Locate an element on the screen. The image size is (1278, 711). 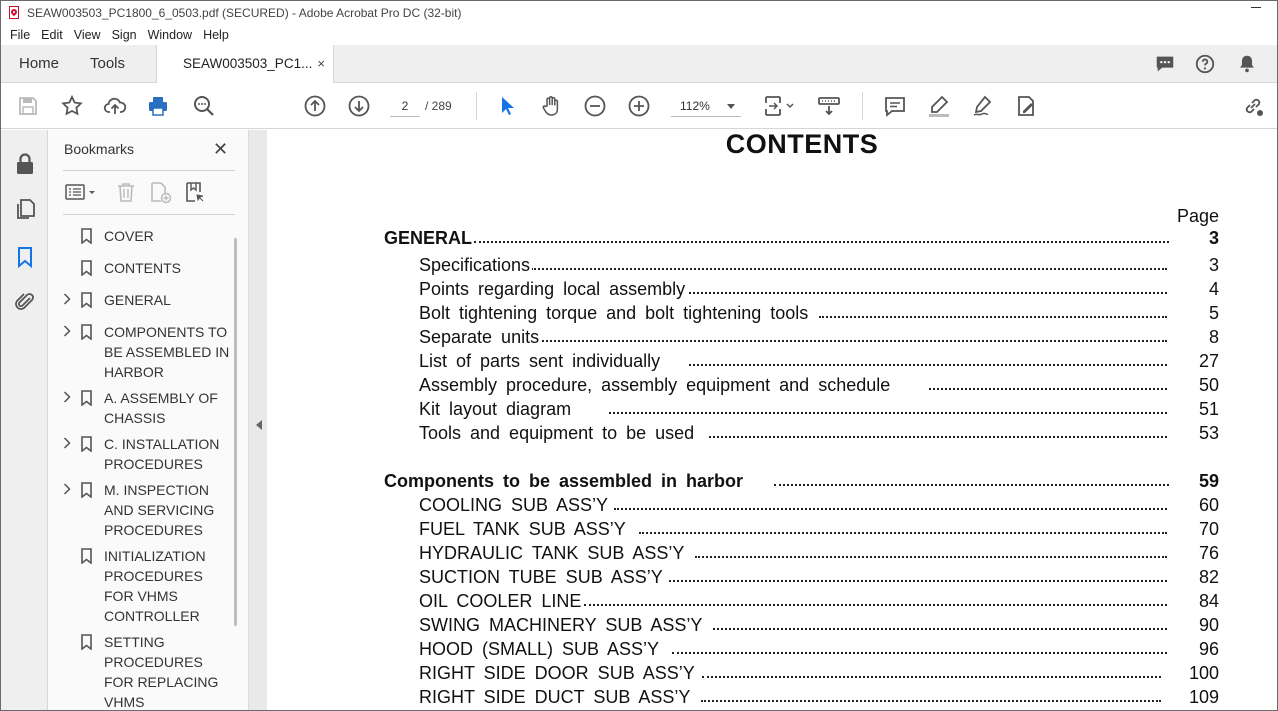
tab-tools: Tools is located at coordinates (107, 64).